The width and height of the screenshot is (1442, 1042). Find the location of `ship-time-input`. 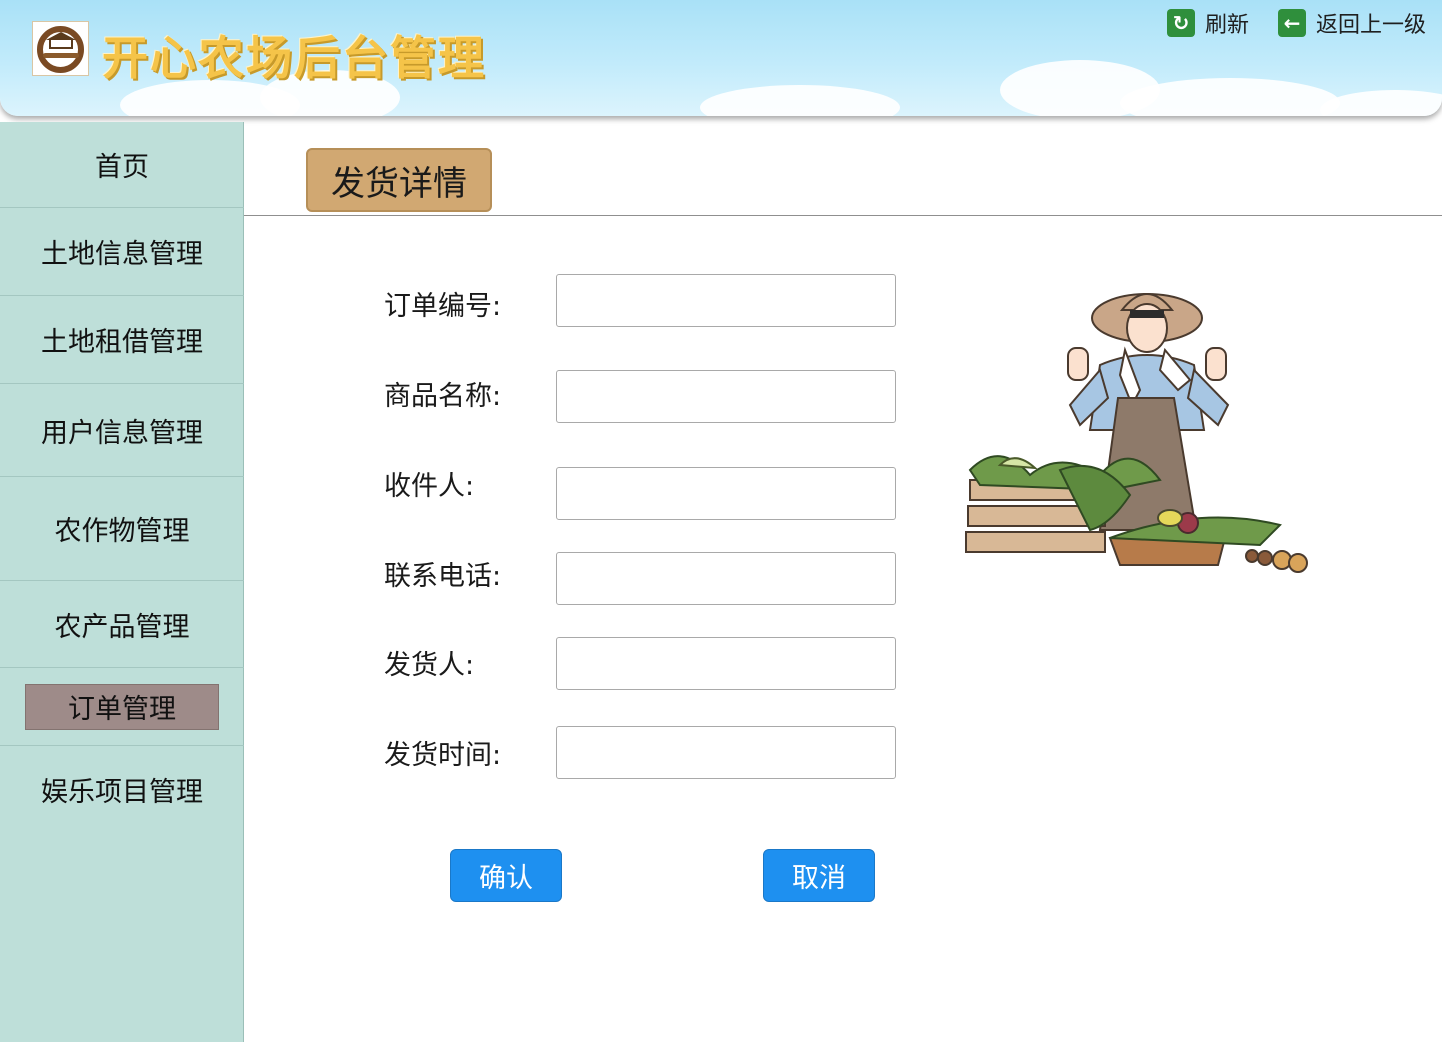

ship-time-input is located at coordinates (726, 752).